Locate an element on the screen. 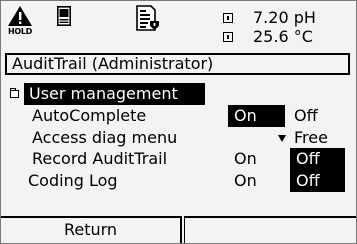 The height and width of the screenshot is (244, 357). setting-row-access-diag-menu: Access diag menu Free is located at coordinates (178, 138).